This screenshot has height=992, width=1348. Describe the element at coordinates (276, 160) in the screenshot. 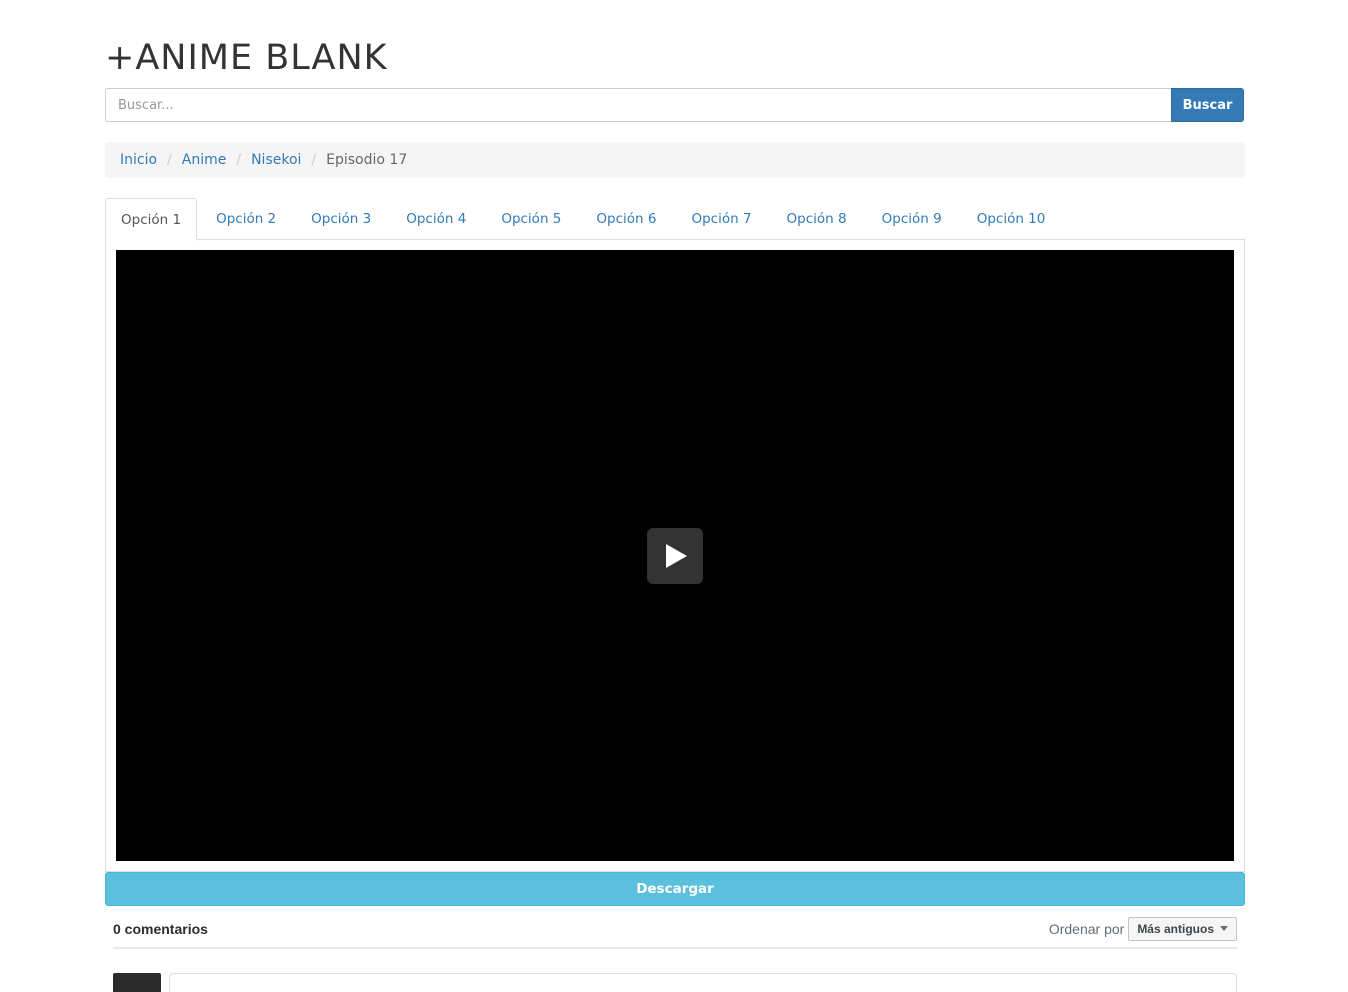

I see `breadcrumb-item-nisekoi: Nisekoi` at that location.